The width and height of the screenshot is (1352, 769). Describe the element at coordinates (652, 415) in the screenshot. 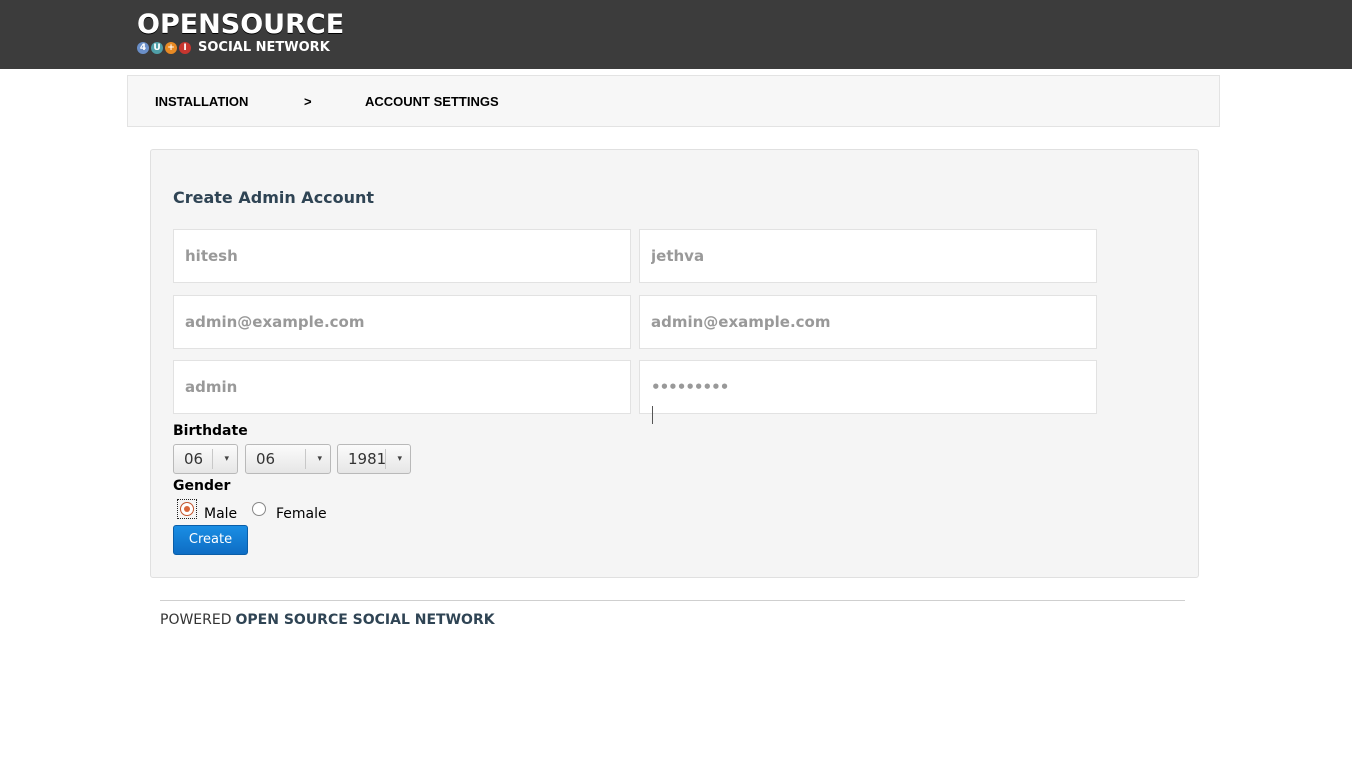

I see `text-cursor` at that location.